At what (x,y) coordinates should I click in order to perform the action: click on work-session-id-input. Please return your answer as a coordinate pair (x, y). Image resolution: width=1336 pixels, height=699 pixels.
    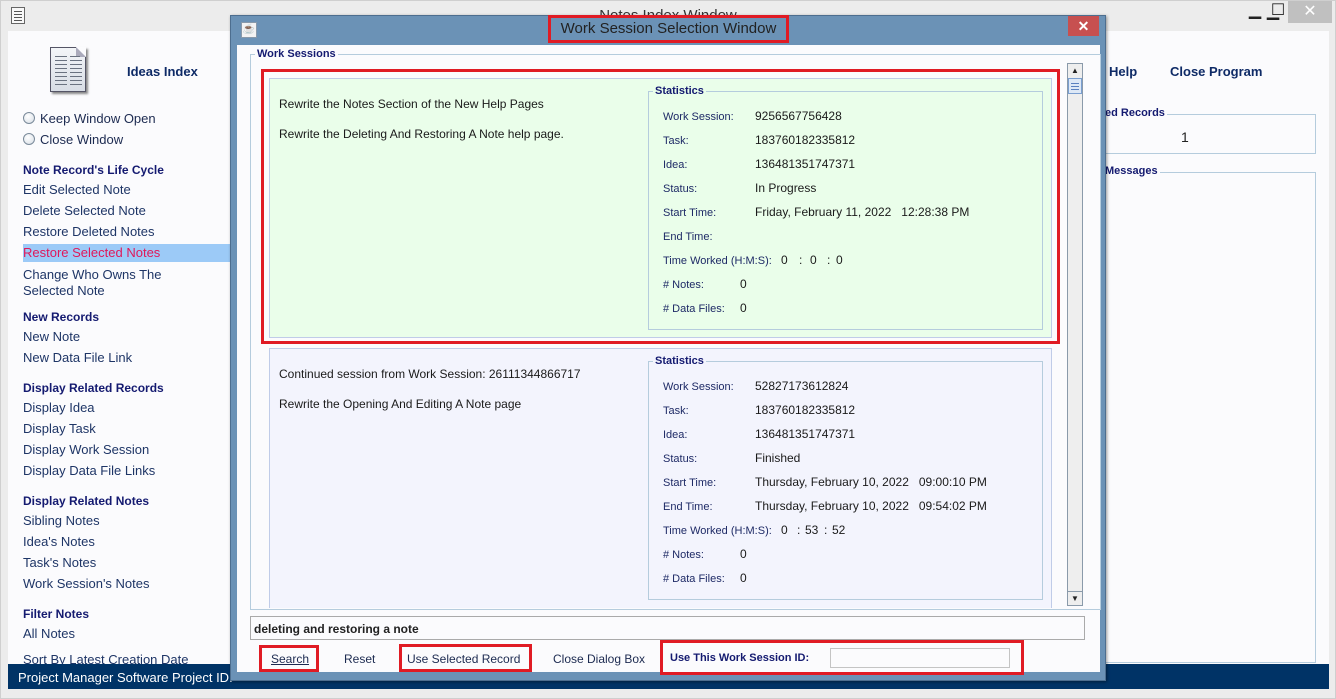
    Looking at the image, I should click on (920, 658).